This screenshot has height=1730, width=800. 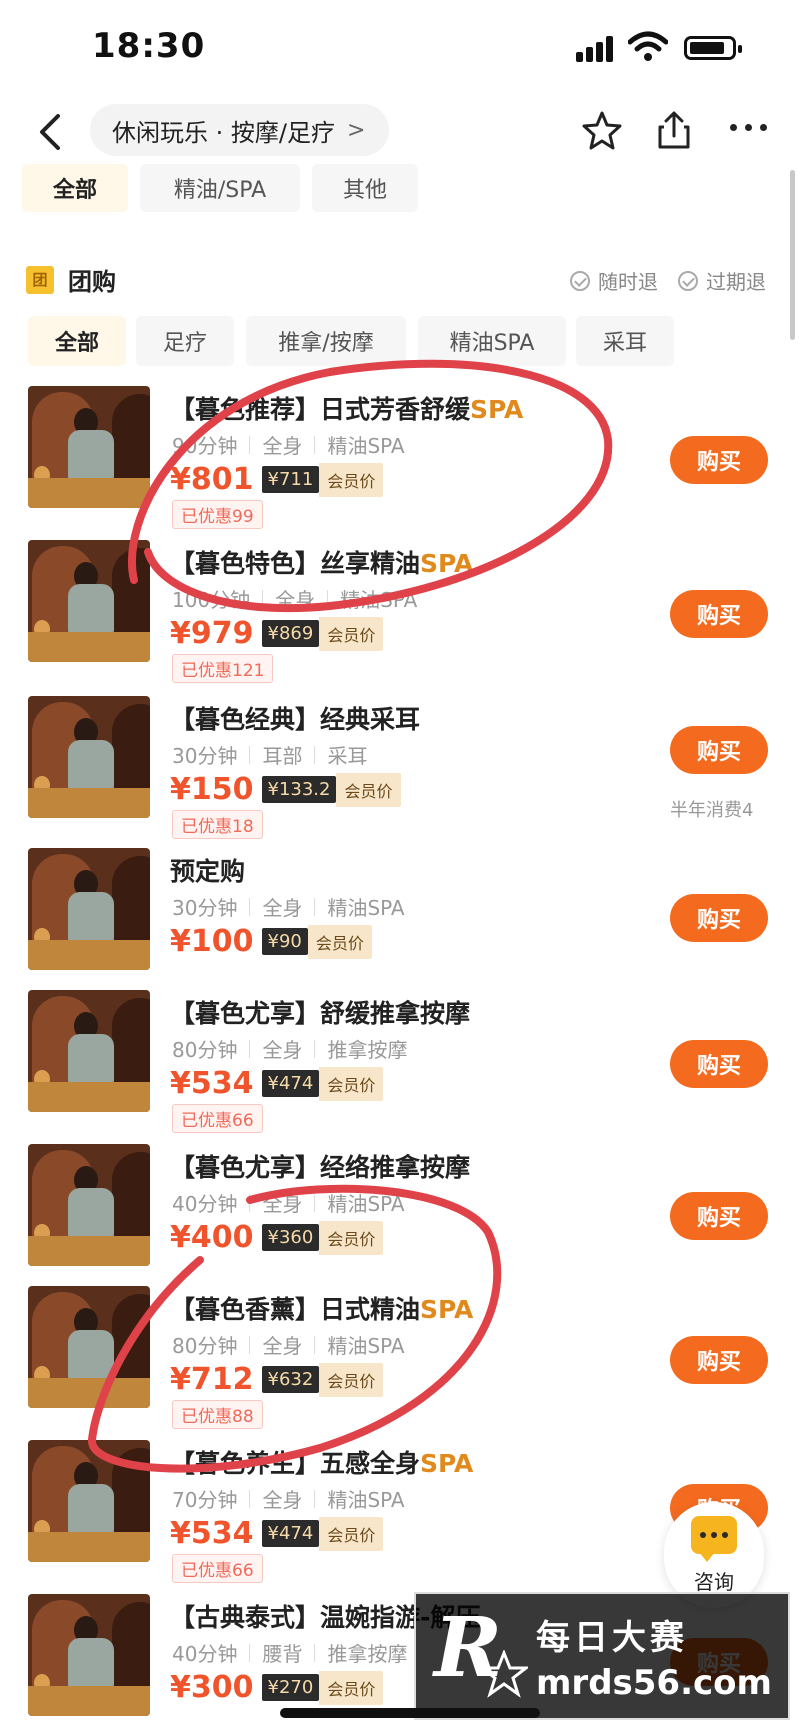 I want to click on deal-item: 【暮色尤享】经络推拿按摩 40分钟 全身 精油SPA ¥400 ¥360 会员价 购买, so click(x=400, y=1214).